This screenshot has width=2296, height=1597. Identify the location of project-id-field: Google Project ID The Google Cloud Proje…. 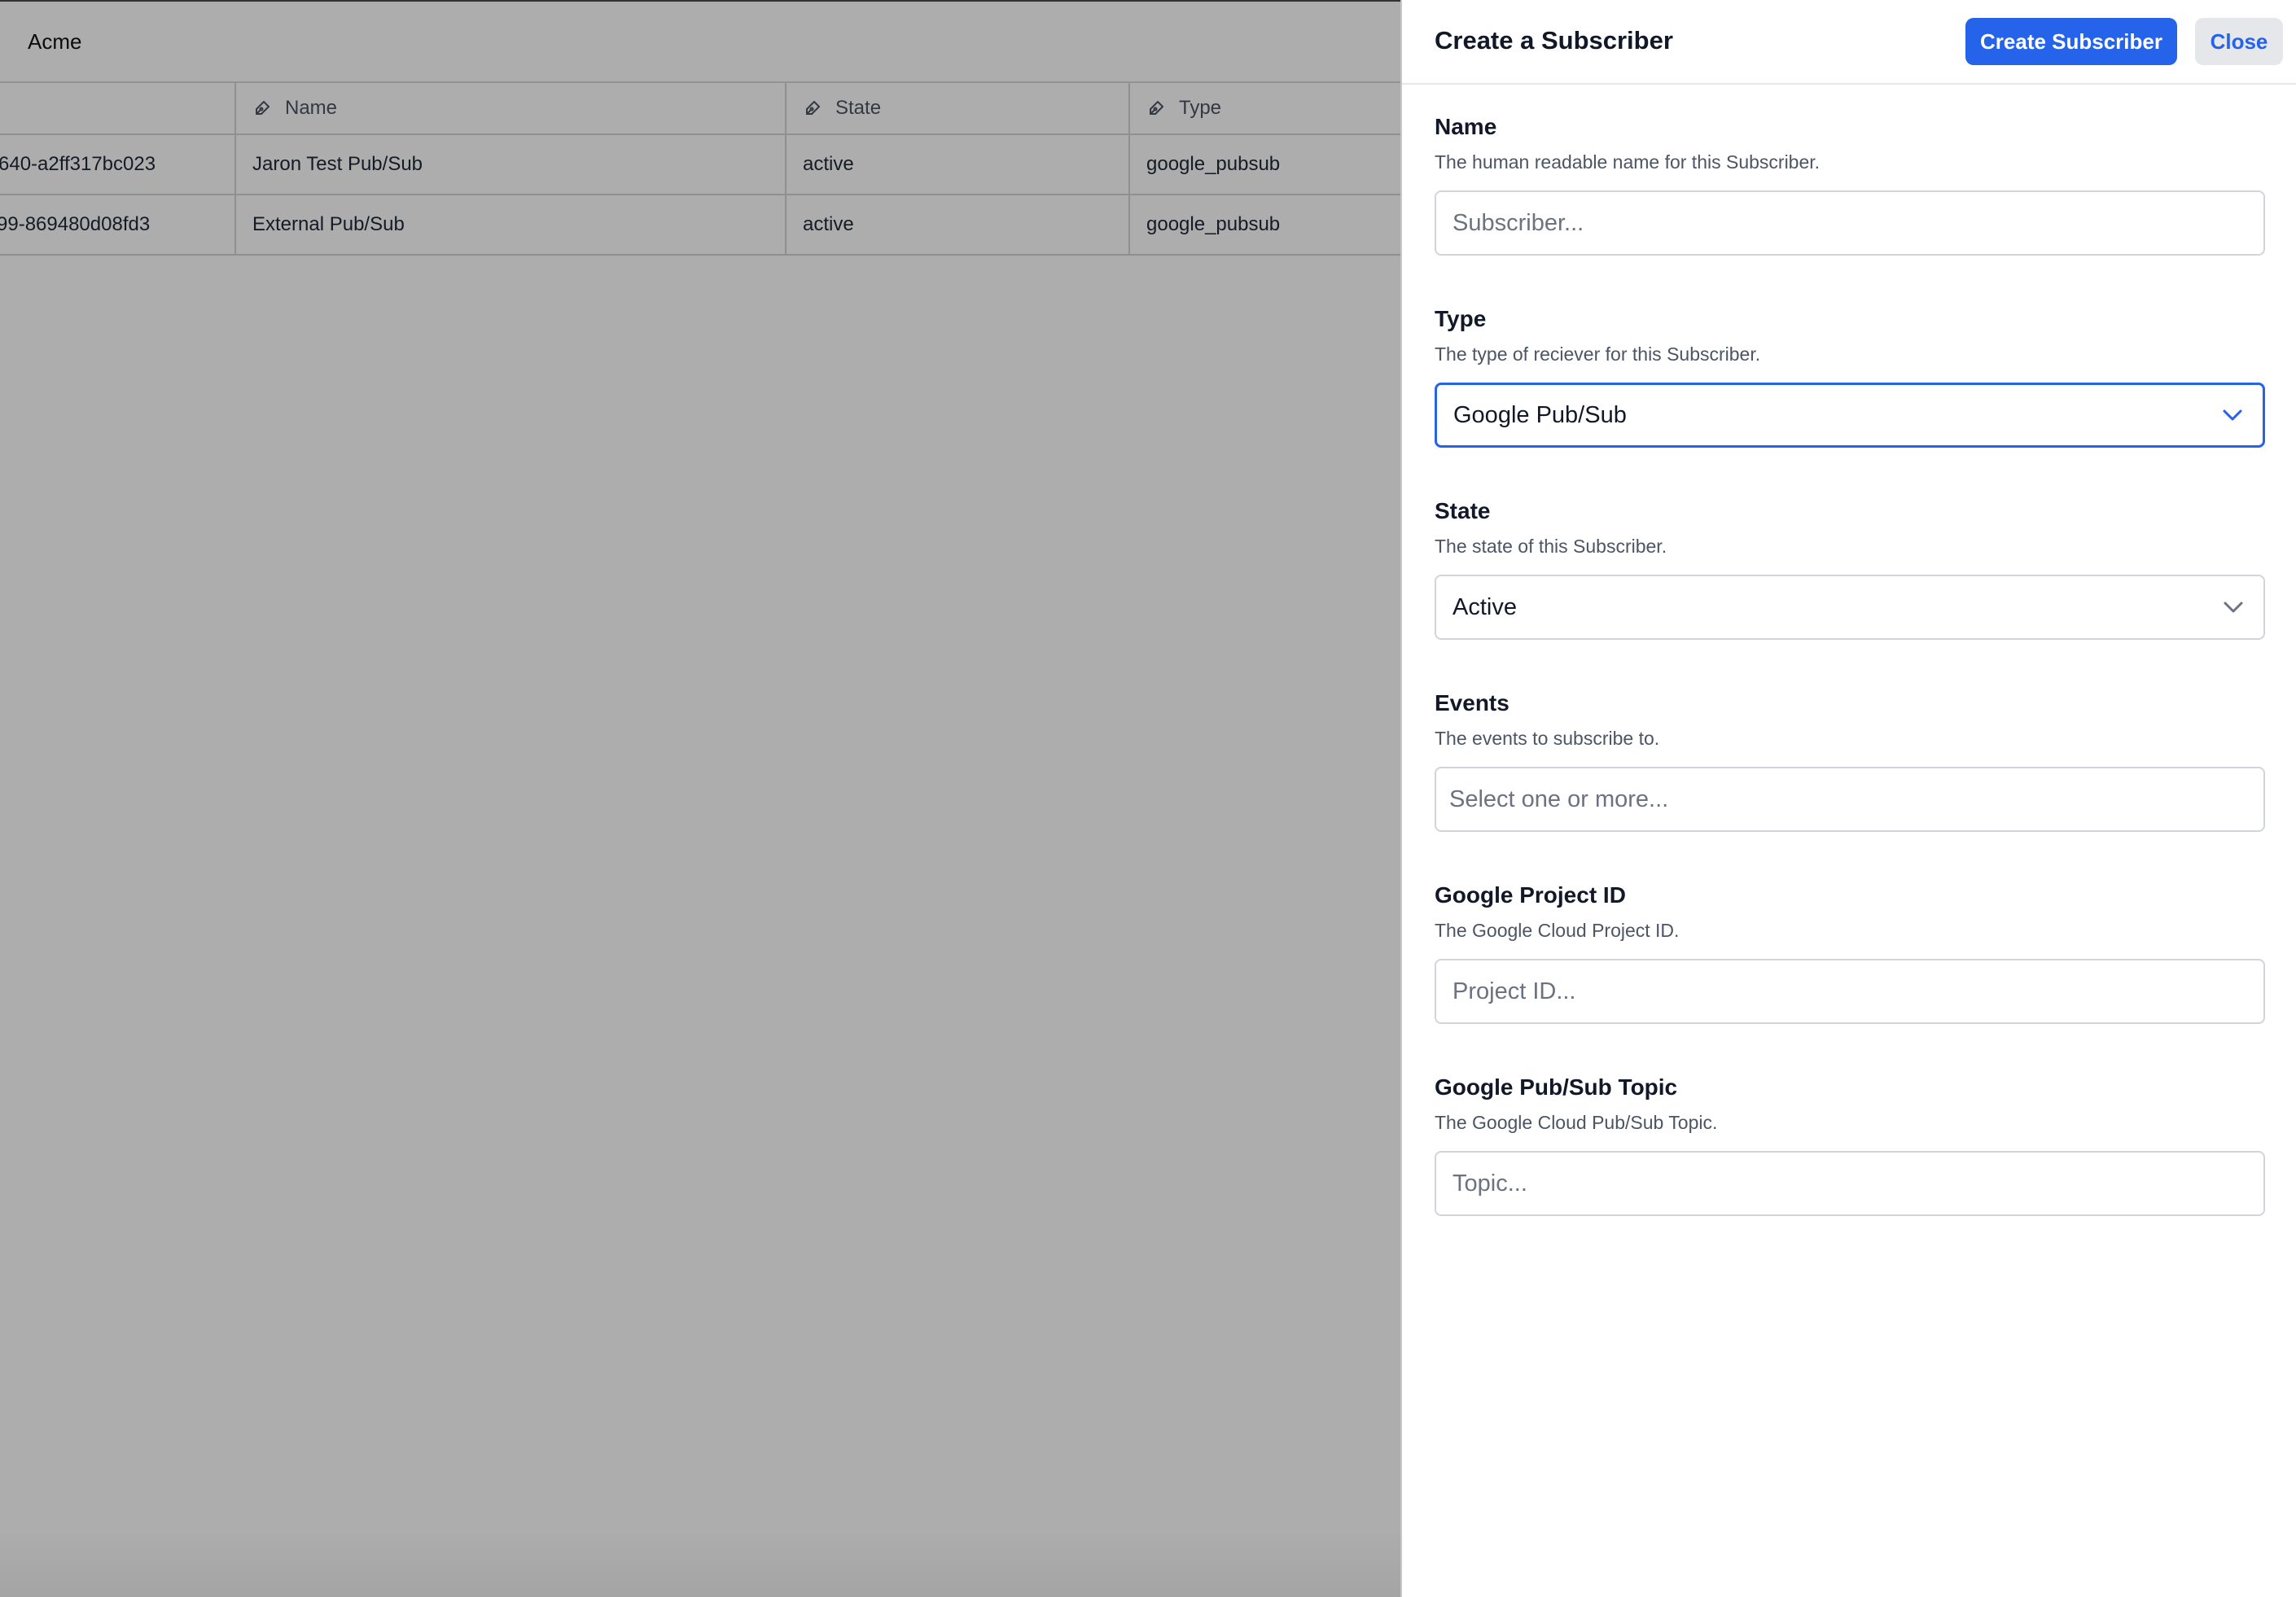
(1850, 953).